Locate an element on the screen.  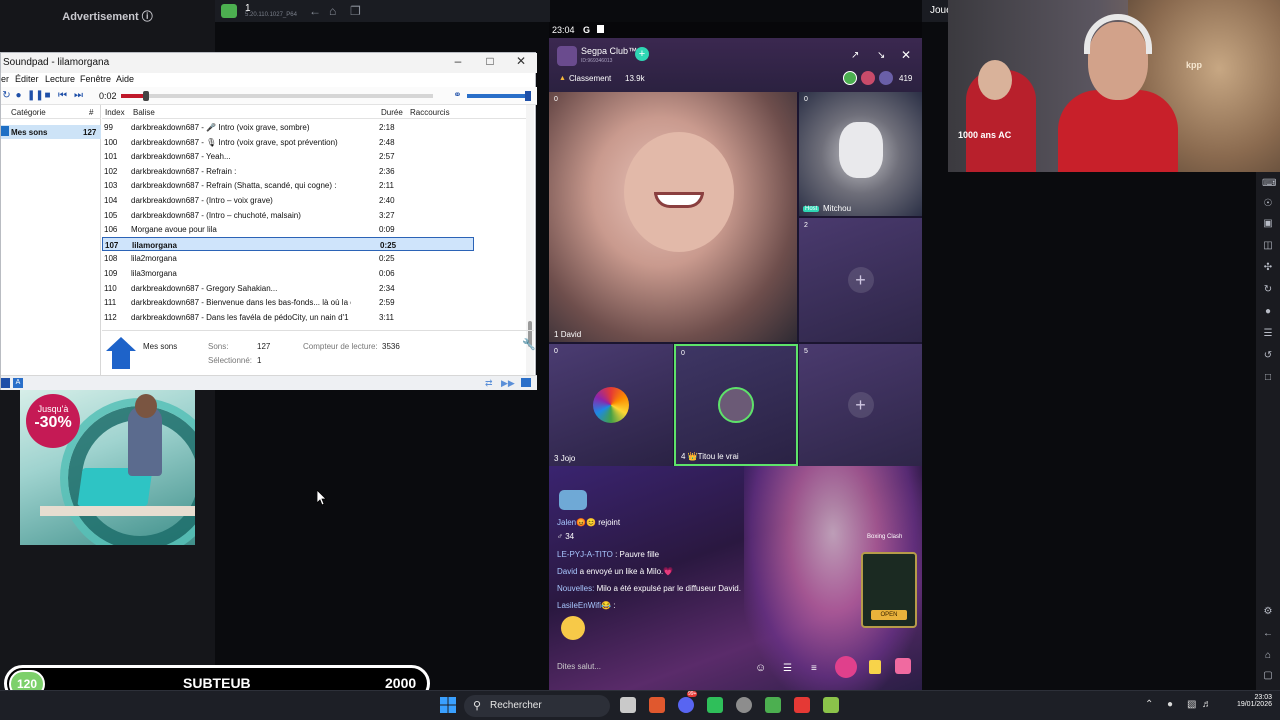
column-duration: Durée is located at coordinates (392, 112).